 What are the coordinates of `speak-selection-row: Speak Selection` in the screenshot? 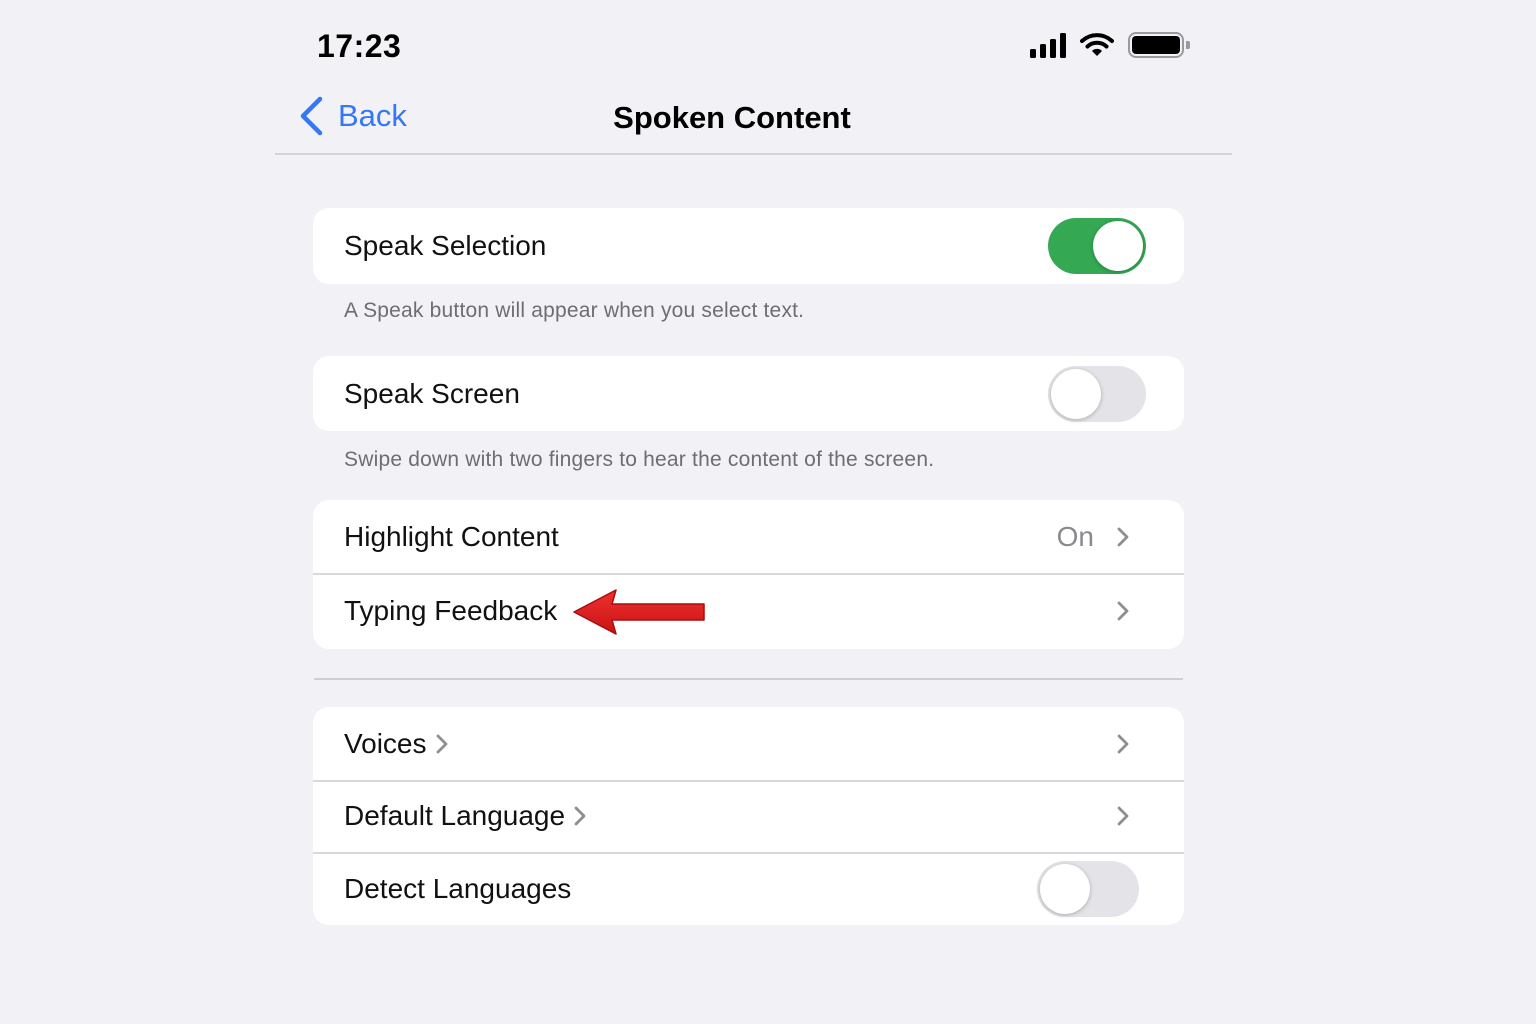 It's located at (748, 246).